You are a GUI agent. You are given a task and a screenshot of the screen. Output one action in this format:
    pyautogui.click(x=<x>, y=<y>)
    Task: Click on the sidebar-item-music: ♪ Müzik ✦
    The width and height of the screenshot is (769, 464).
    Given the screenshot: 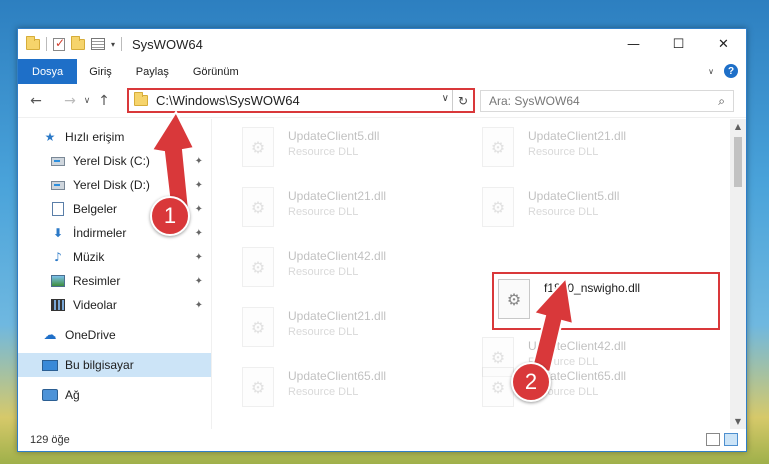 What is the action you would take?
    pyautogui.click(x=114, y=257)
    